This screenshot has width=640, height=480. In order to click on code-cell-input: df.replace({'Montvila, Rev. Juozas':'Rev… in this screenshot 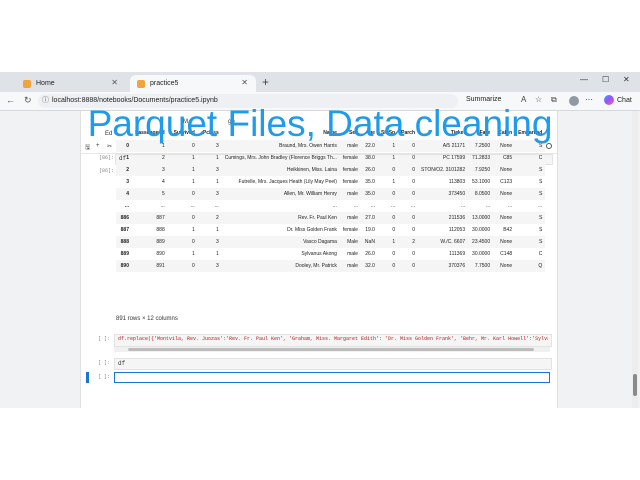, I will do `click(333, 340)`.